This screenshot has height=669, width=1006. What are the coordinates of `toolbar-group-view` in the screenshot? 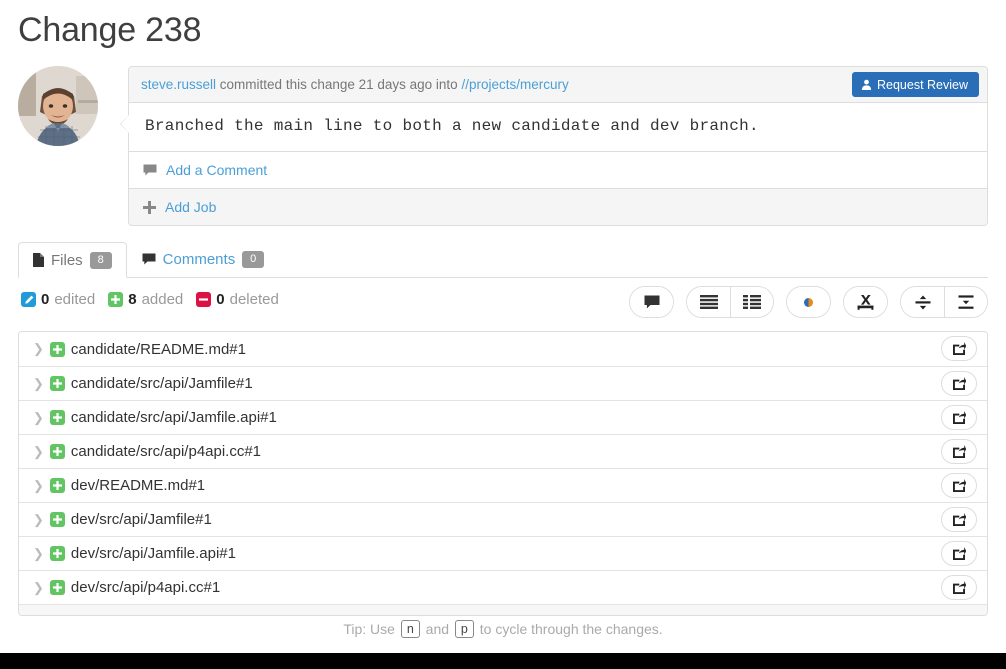 It's located at (730, 302).